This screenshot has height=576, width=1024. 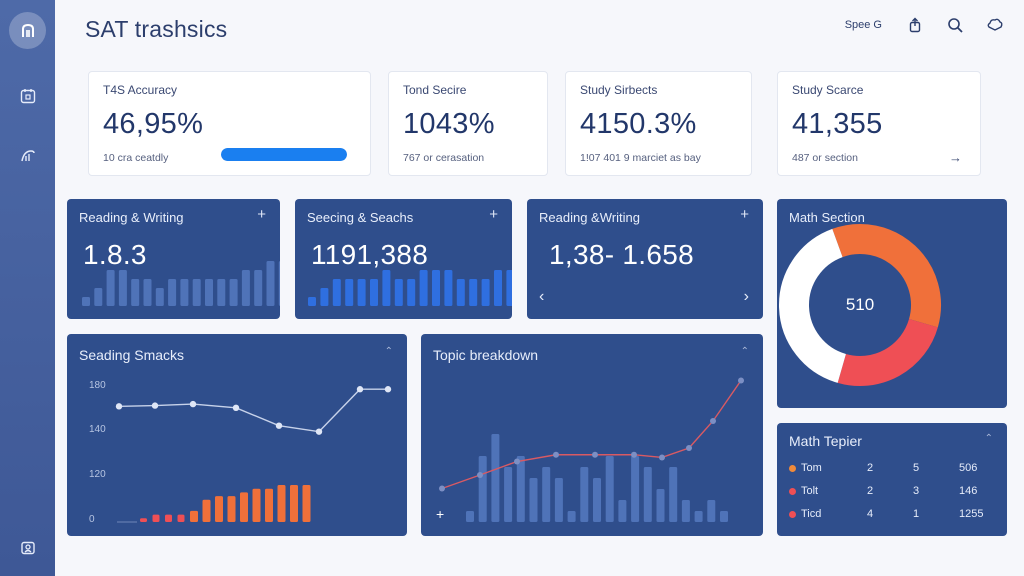 I want to click on chevron-left-icon: ‹, so click(x=541, y=297).